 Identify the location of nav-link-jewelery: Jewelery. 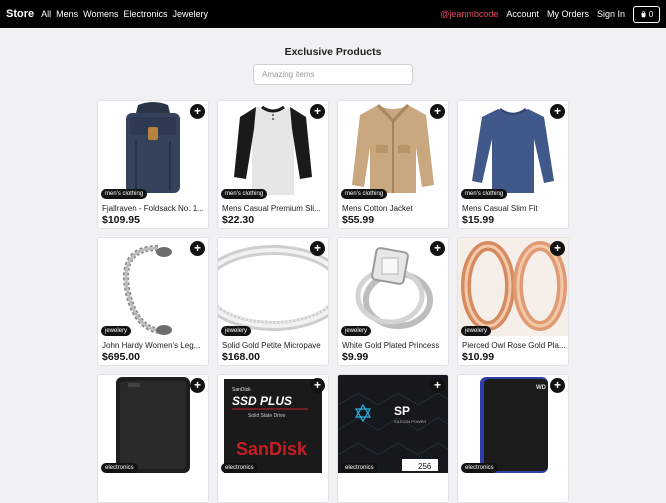
(191, 14).